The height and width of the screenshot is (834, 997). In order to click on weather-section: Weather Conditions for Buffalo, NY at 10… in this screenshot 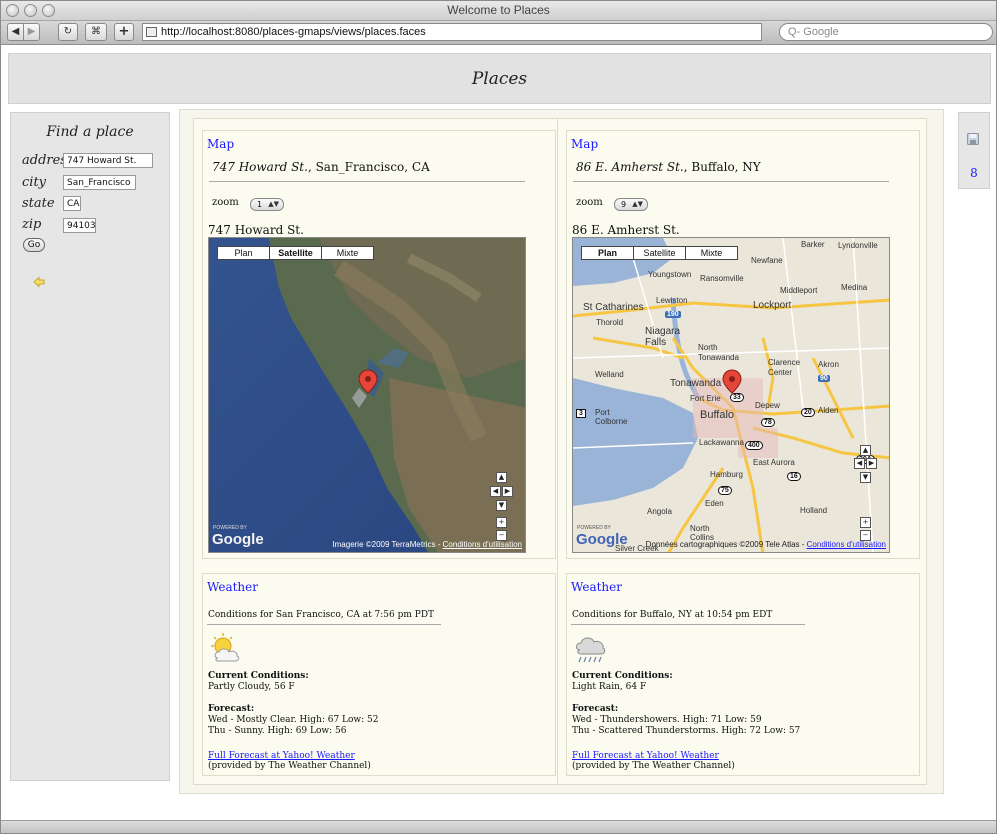, I will do `click(743, 674)`.